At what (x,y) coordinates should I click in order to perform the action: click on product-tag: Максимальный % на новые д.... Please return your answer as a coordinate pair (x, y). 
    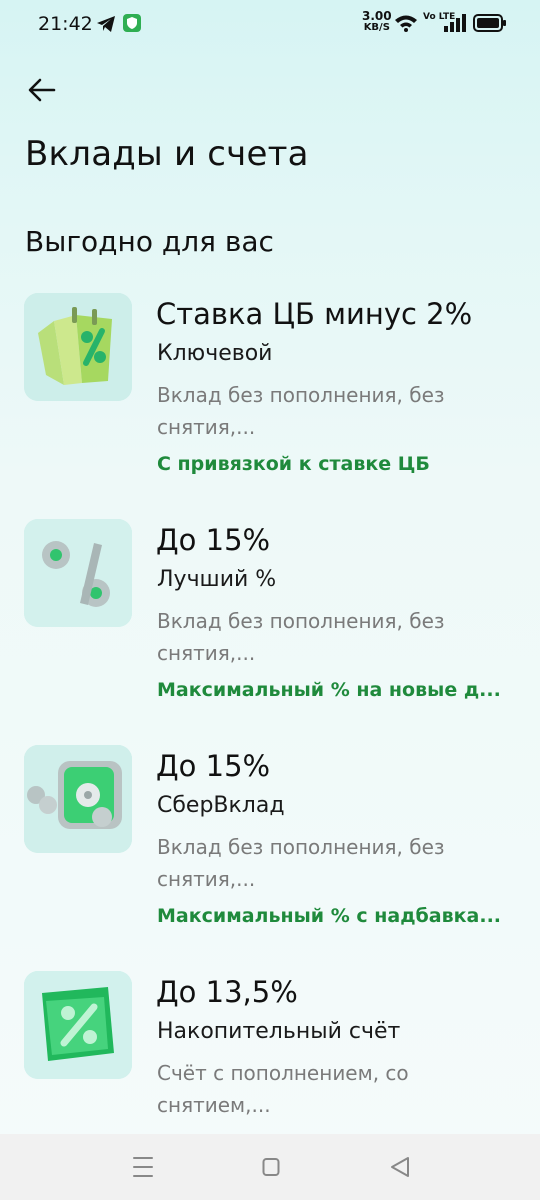
    Looking at the image, I should click on (329, 690).